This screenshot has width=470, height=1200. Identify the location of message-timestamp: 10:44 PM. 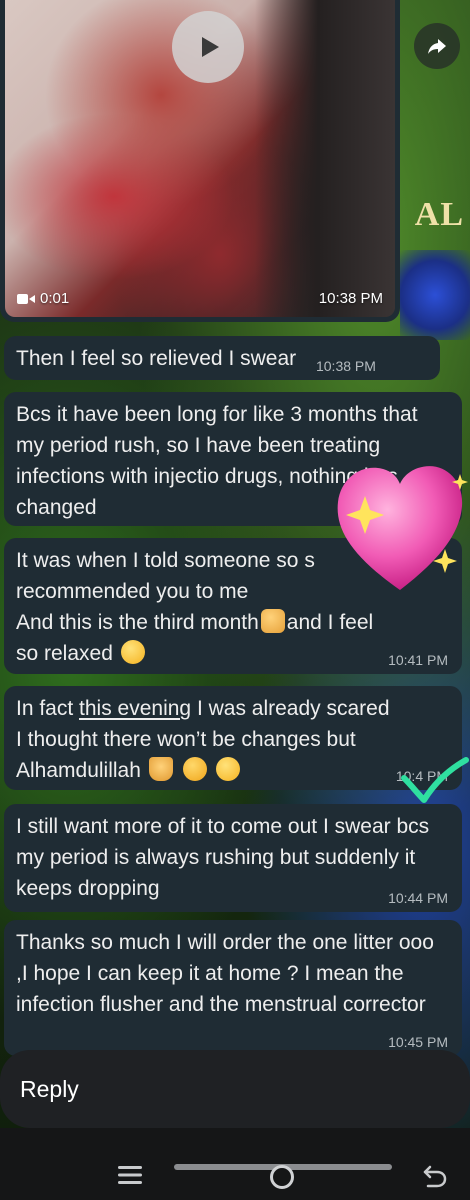
(418, 898).